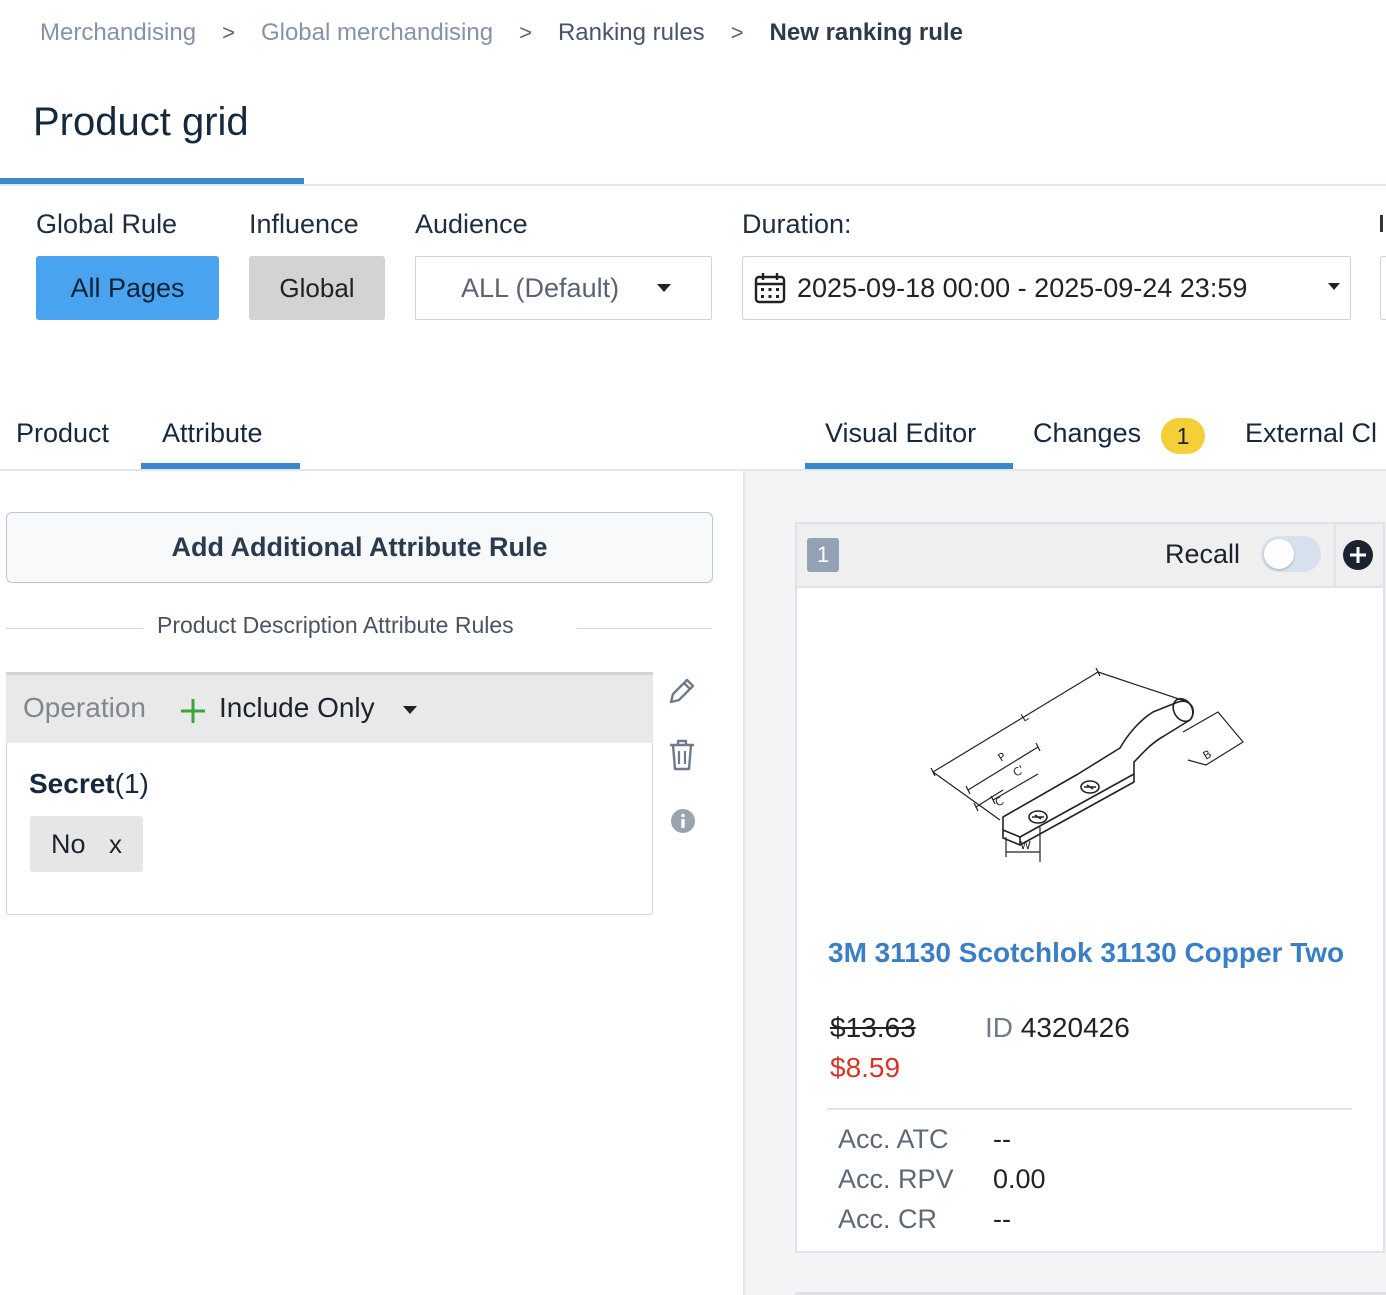 The image size is (1386, 1295). Describe the element at coordinates (1381, 223) in the screenshot. I see `clipped-label` at that location.